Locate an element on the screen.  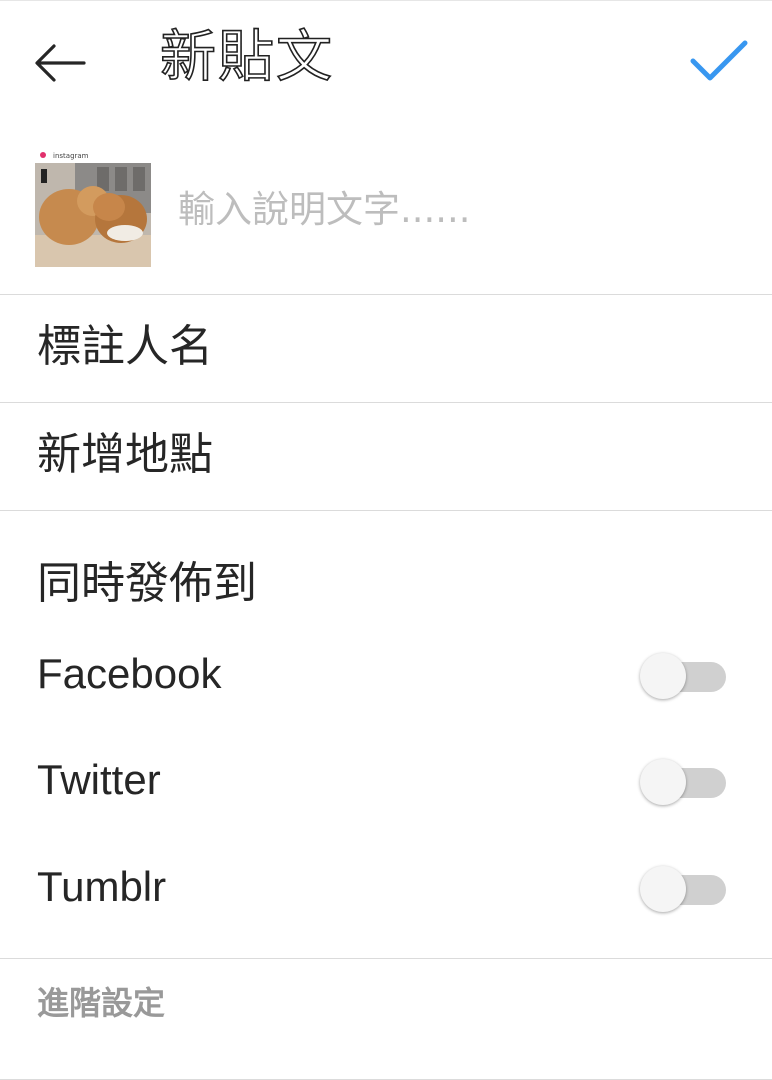
share-row-tumblr: Tumblr is located at coordinates (386, 887).